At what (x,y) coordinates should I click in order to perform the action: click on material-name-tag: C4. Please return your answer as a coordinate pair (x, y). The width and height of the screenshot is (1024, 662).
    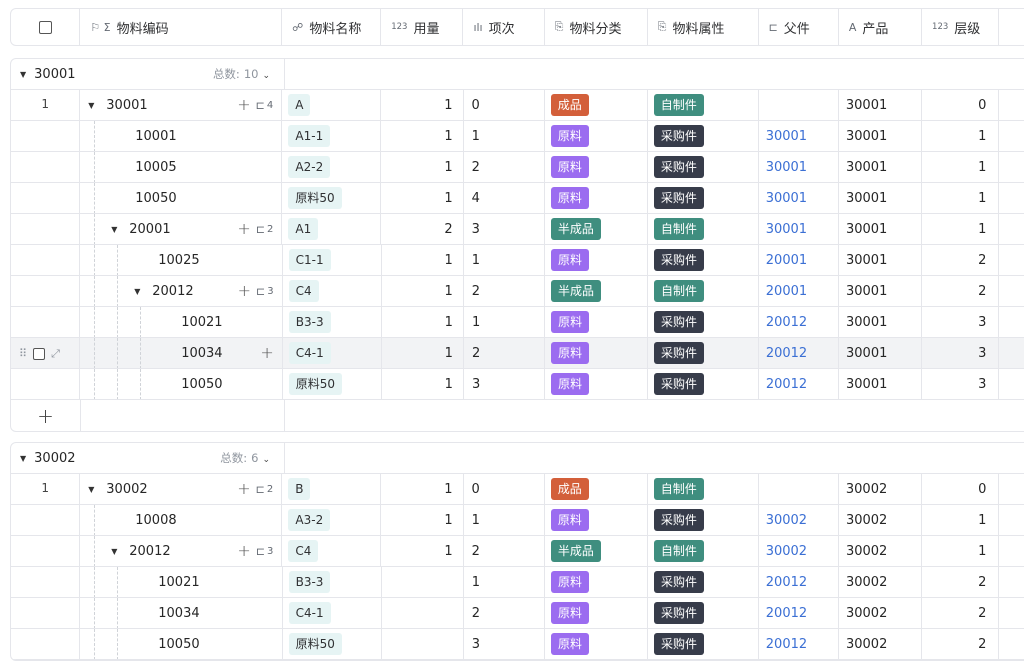
    Looking at the image, I should click on (303, 291).